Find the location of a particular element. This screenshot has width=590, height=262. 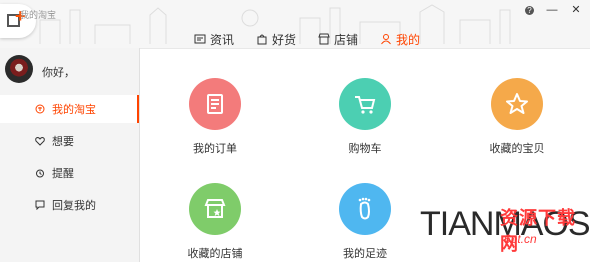

grid-label: 购物车 is located at coordinates (365, 149).